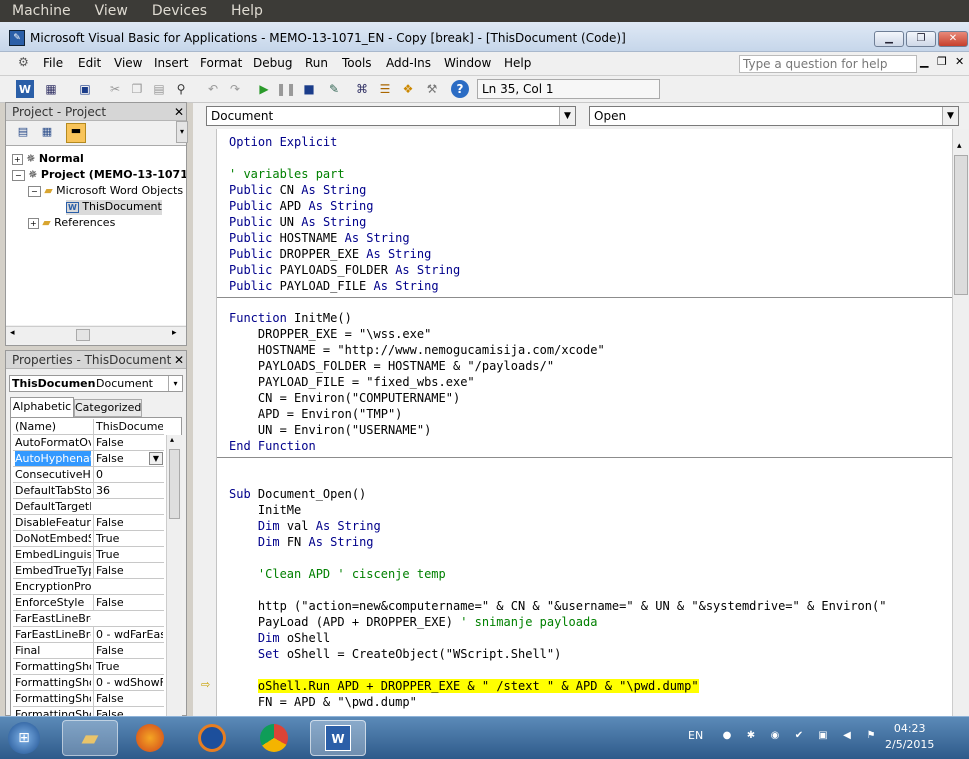 This screenshot has width=969, height=759. What do you see at coordinates (338, 738) in the screenshot?
I see `word-taskbar-button: W` at bounding box center [338, 738].